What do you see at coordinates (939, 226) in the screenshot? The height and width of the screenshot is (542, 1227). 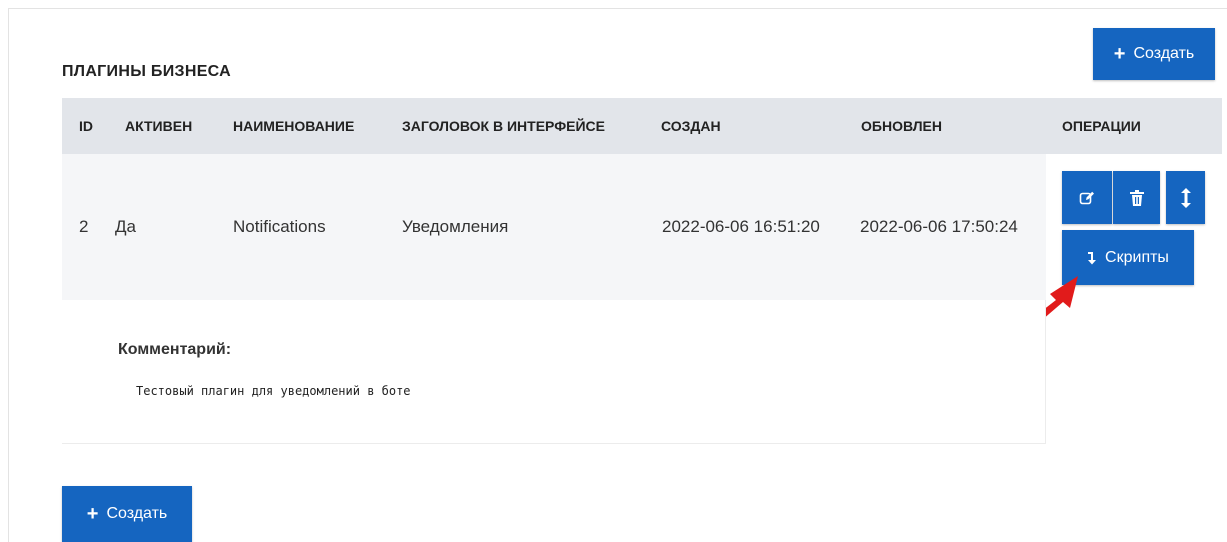 I see `cell-updated: 2022-06-06 17:50:24` at bounding box center [939, 226].